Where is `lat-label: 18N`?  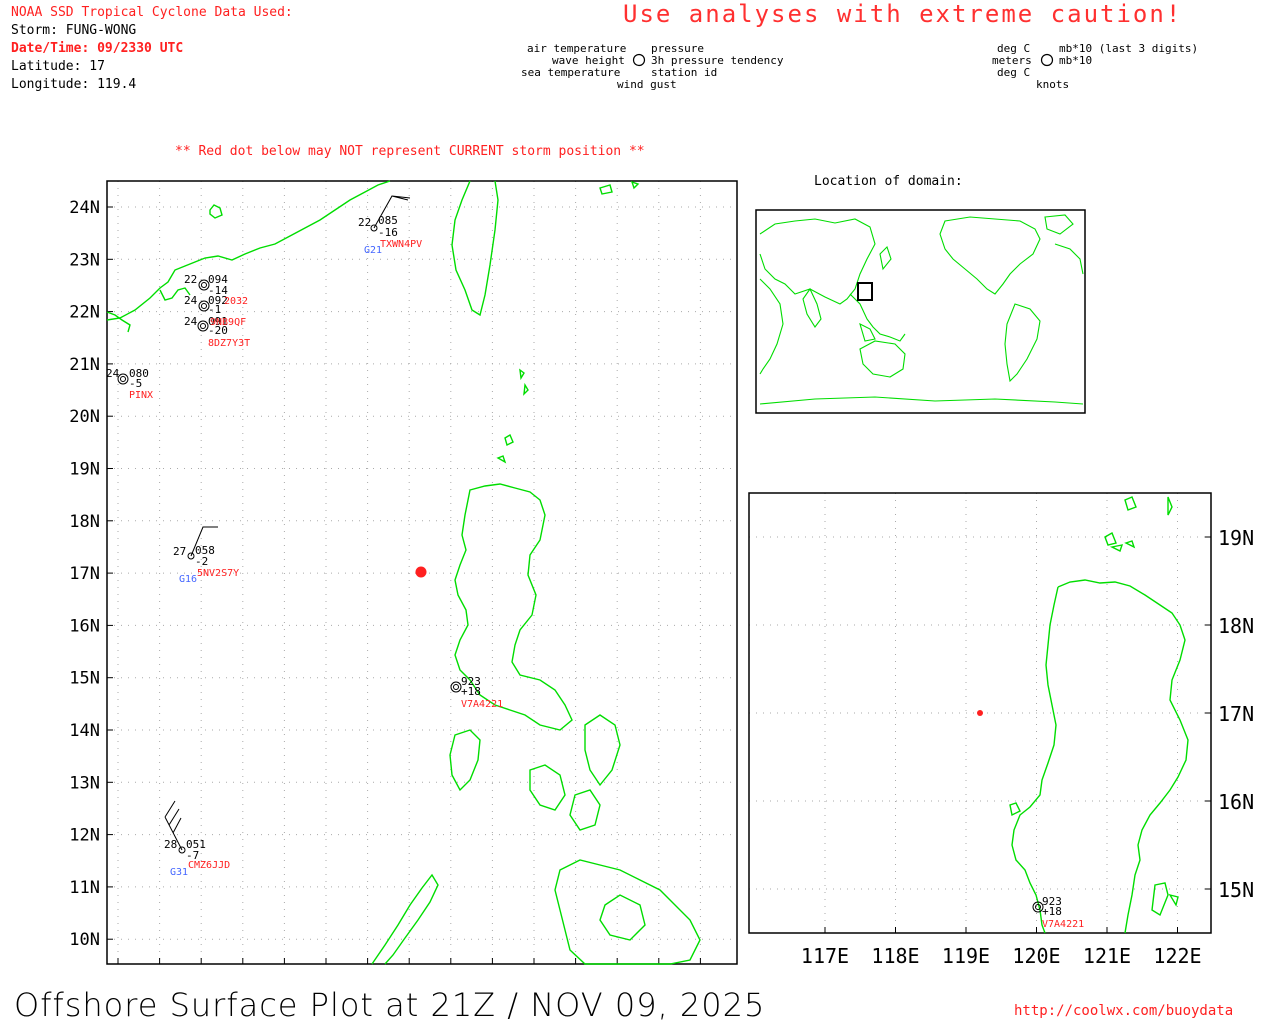 lat-label: 18N is located at coordinates (84, 522).